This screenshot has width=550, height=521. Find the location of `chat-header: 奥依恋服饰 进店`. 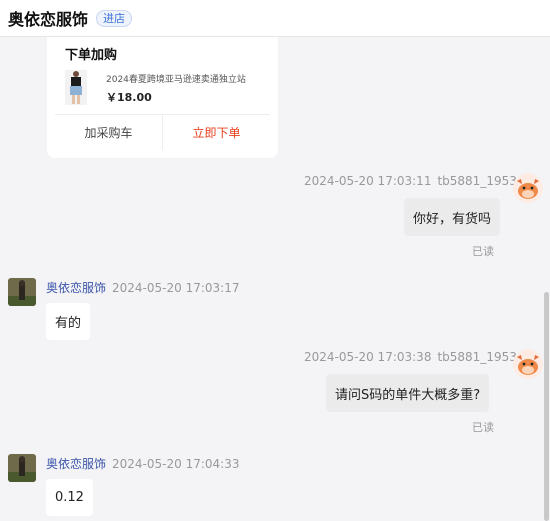

chat-header: 奥依恋服饰 进店 is located at coordinates (275, 18).